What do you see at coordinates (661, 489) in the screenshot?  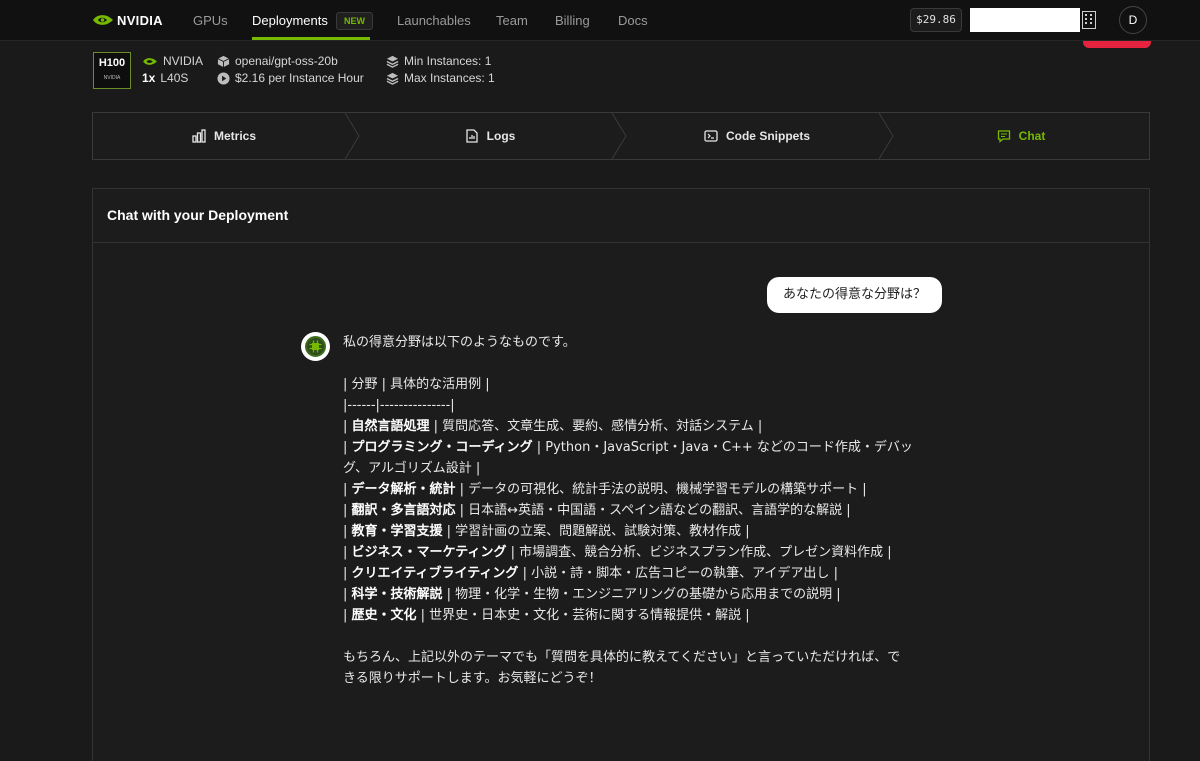 I see `assistant-message-rest: | データの可視化、統計手法の説明、機械学習モデルの構築サポート |` at bounding box center [661, 489].